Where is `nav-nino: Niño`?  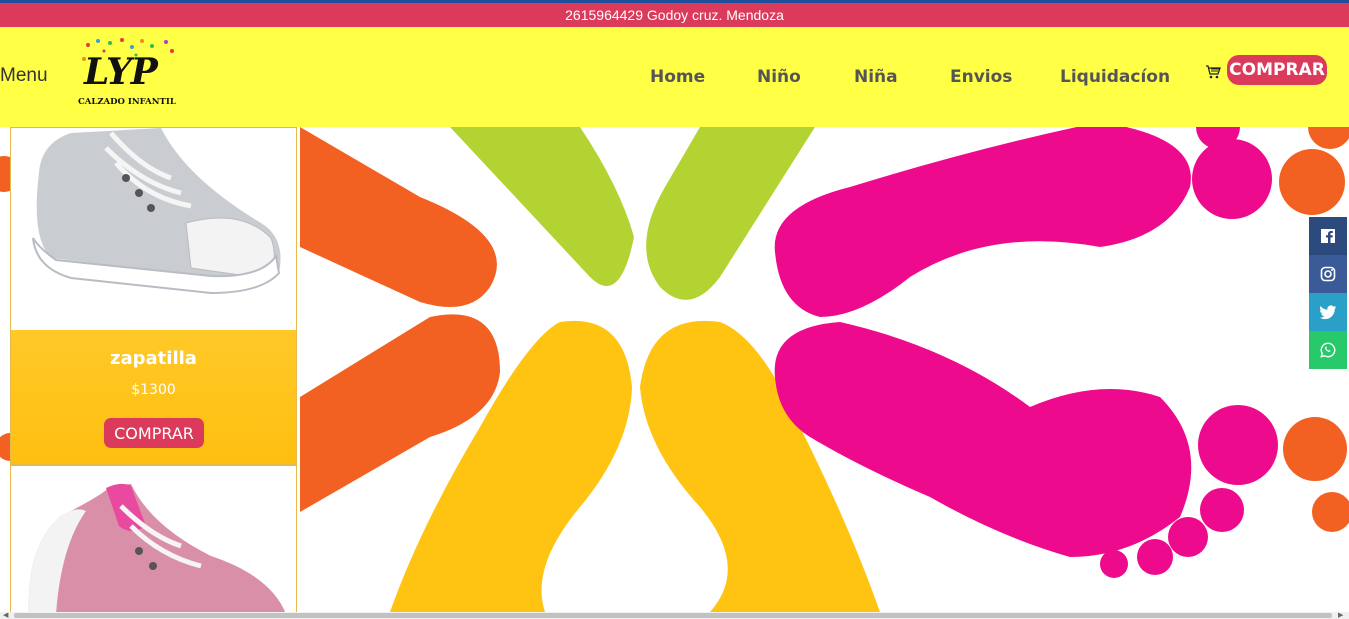
nav-nino: Niño is located at coordinates (779, 77).